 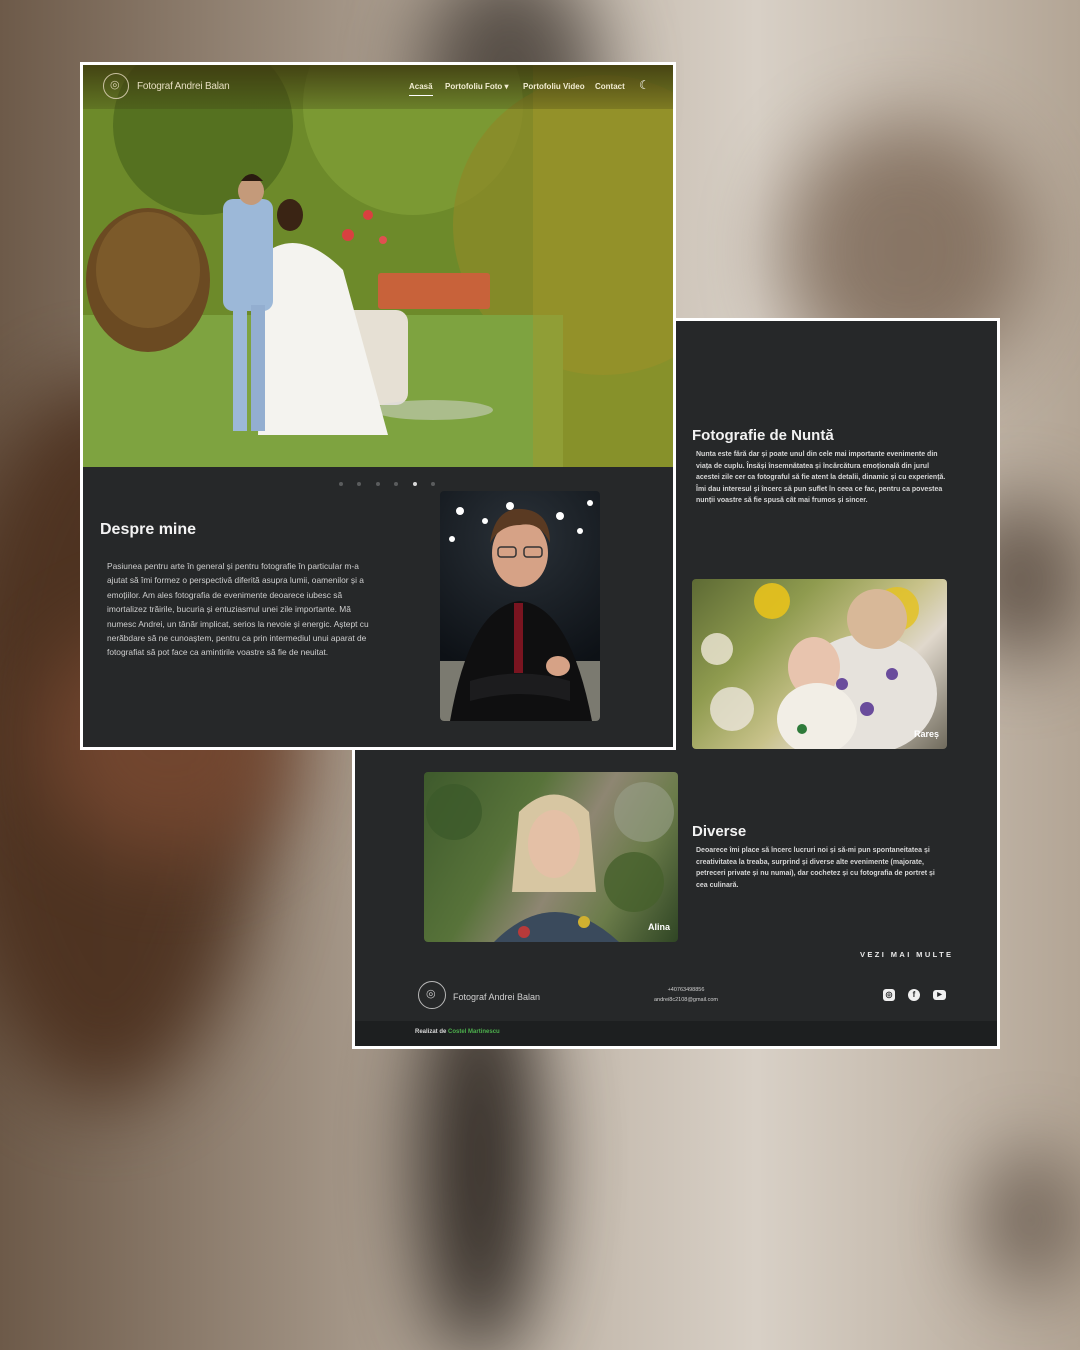 What do you see at coordinates (520, 610) in the screenshot?
I see `photographer-illustration` at bounding box center [520, 610].